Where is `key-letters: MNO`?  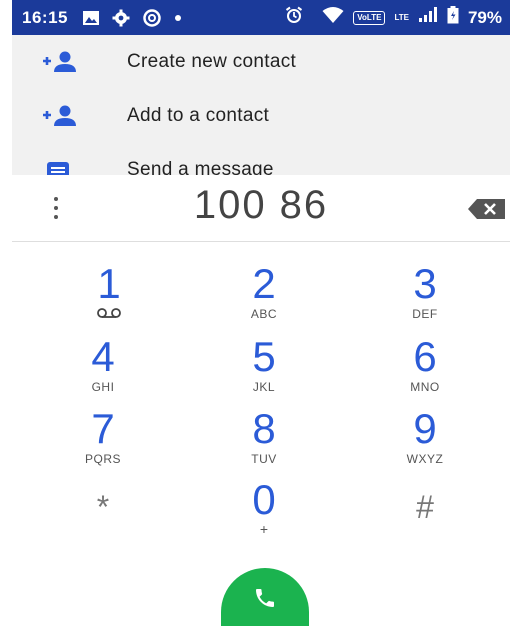 key-letters: MNO is located at coordinates (425, 387).